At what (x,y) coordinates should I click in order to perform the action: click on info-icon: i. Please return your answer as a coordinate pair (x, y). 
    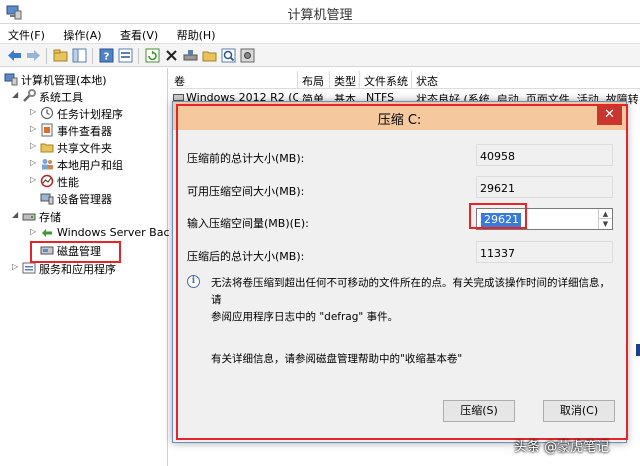
    Looking at the image, I should click on (193, 281).